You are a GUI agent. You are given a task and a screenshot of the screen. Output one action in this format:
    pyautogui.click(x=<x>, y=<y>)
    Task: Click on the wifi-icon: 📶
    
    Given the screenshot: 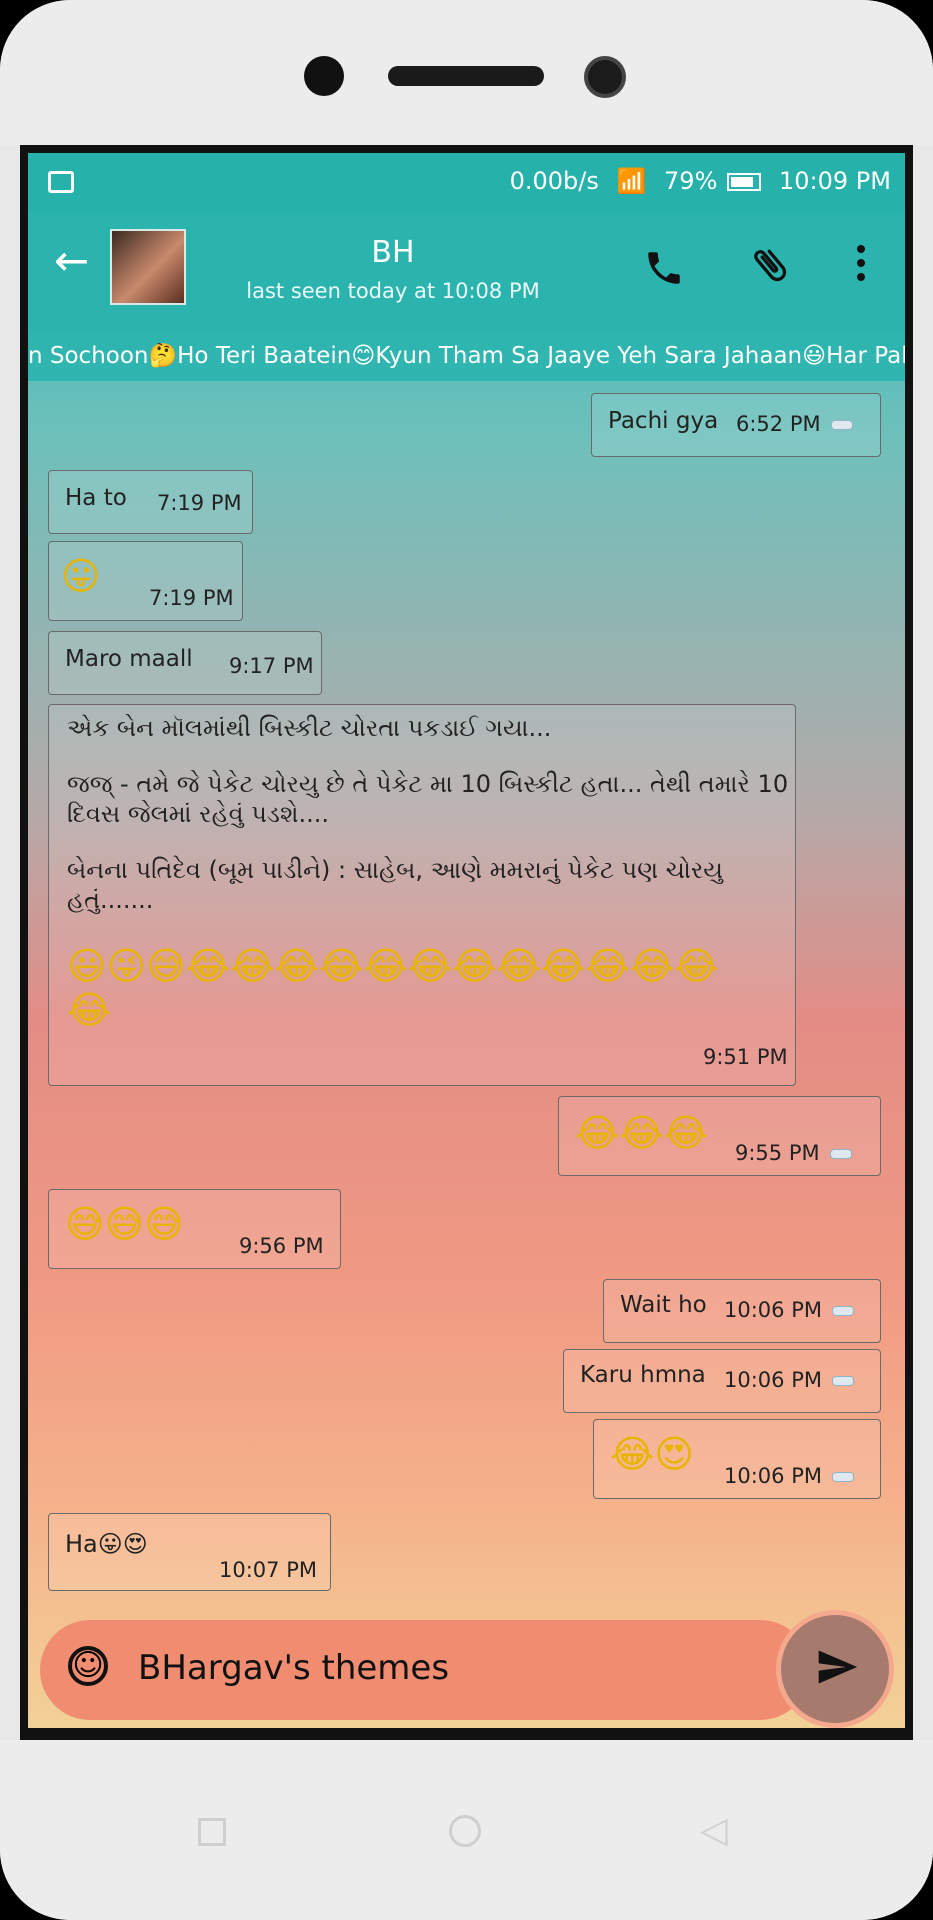 What is the action you would take?
    pyautogui.click(x=631, y=181)
    